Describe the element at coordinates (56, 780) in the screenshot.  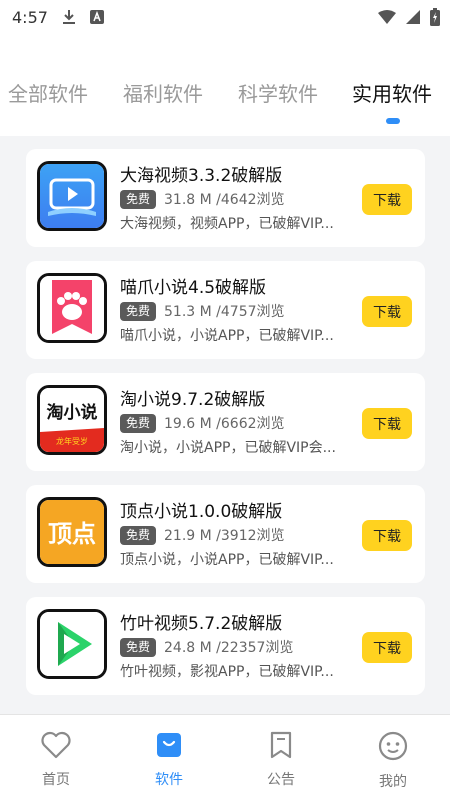
I see `nav-home-label: 首页` at that location.